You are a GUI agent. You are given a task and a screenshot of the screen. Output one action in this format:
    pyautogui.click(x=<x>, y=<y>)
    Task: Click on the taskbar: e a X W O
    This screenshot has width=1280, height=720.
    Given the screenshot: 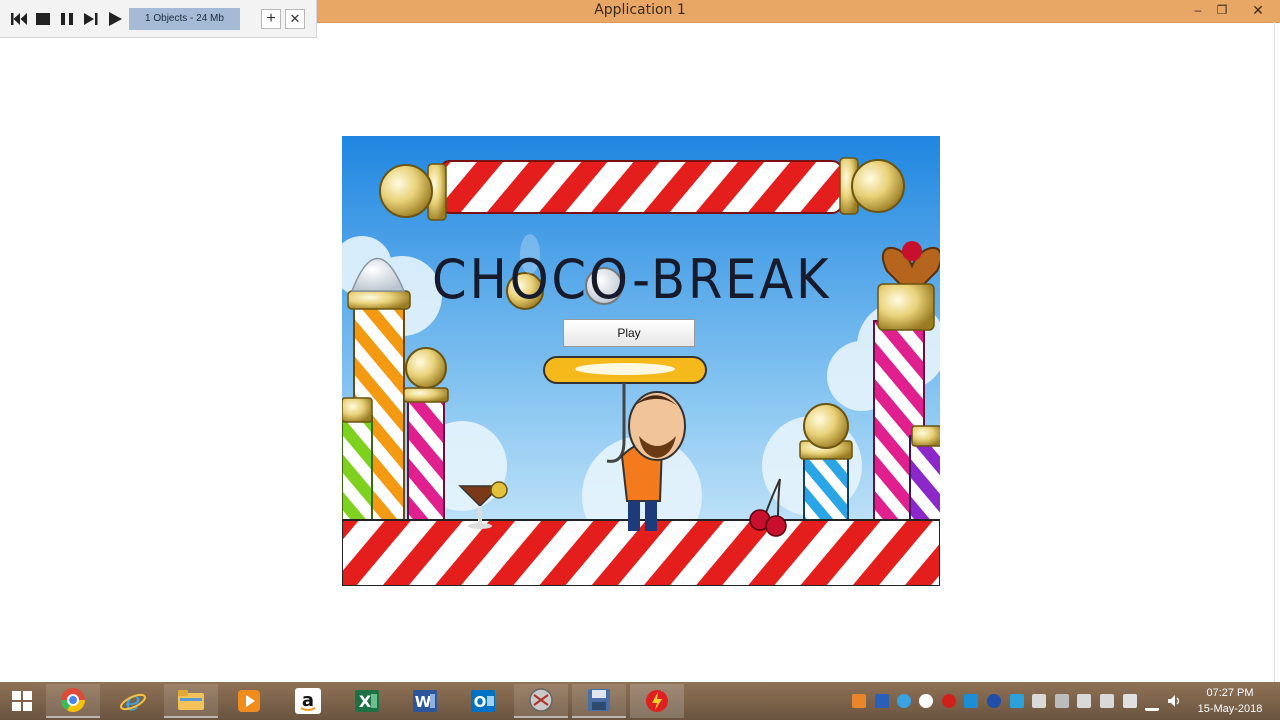 What is the action you would take?
    pyautogui.click(x=640, y=701)
    